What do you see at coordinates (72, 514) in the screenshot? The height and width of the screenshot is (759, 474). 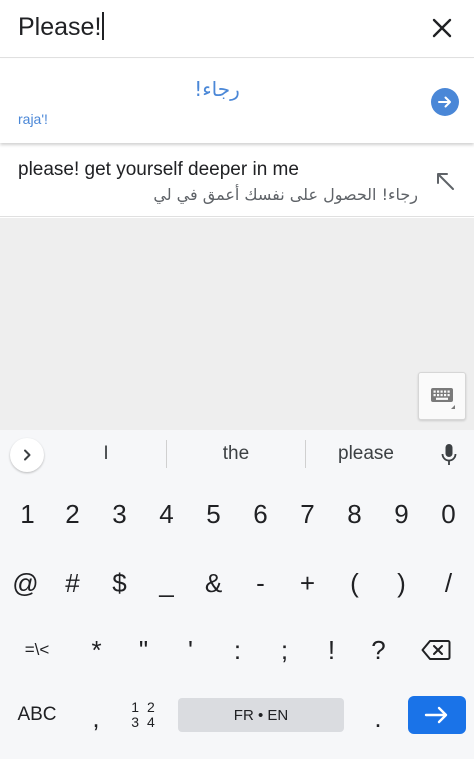 I see `key-2: 2` at bounding box center [72, 514].